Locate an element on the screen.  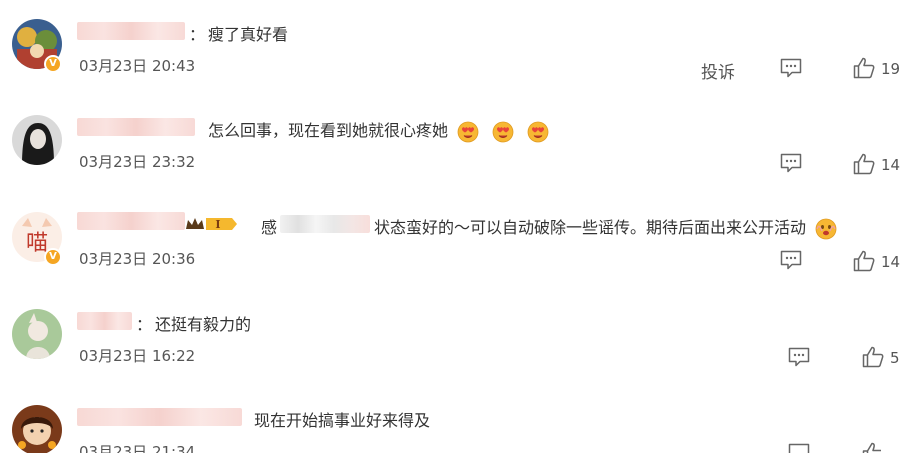
text-blurred is located at coordinates (325, 224).